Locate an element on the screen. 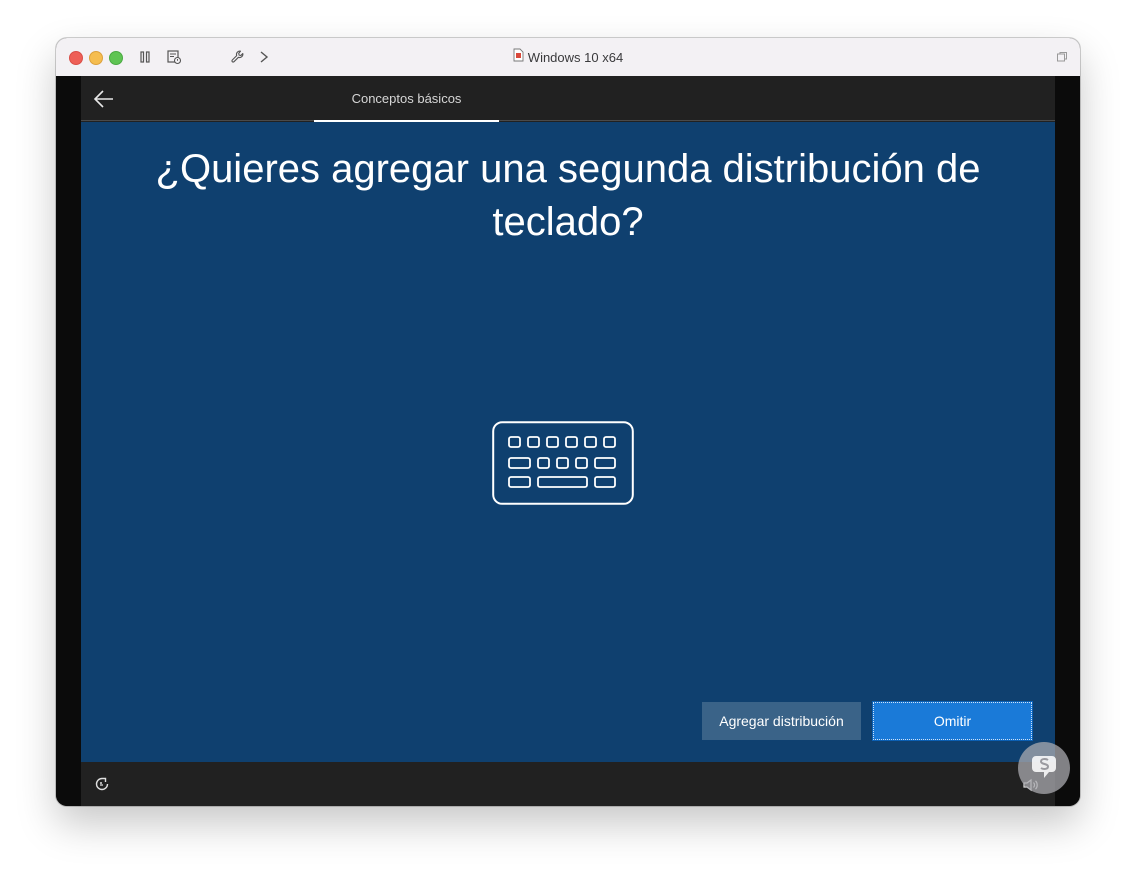  maximize-window-button is located at coordinates (116, 58).